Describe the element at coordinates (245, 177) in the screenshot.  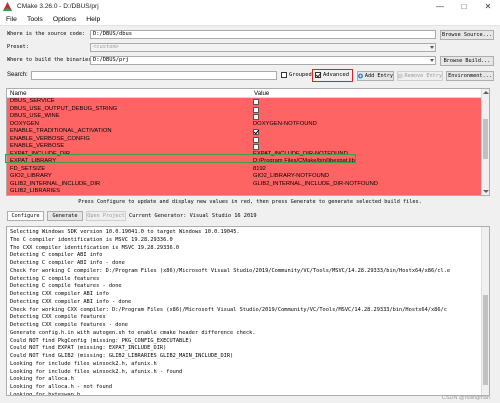
I see `table-row: GIO2_LIBRARY GIO2_LIBRARY-NOTFOUND` at that location.